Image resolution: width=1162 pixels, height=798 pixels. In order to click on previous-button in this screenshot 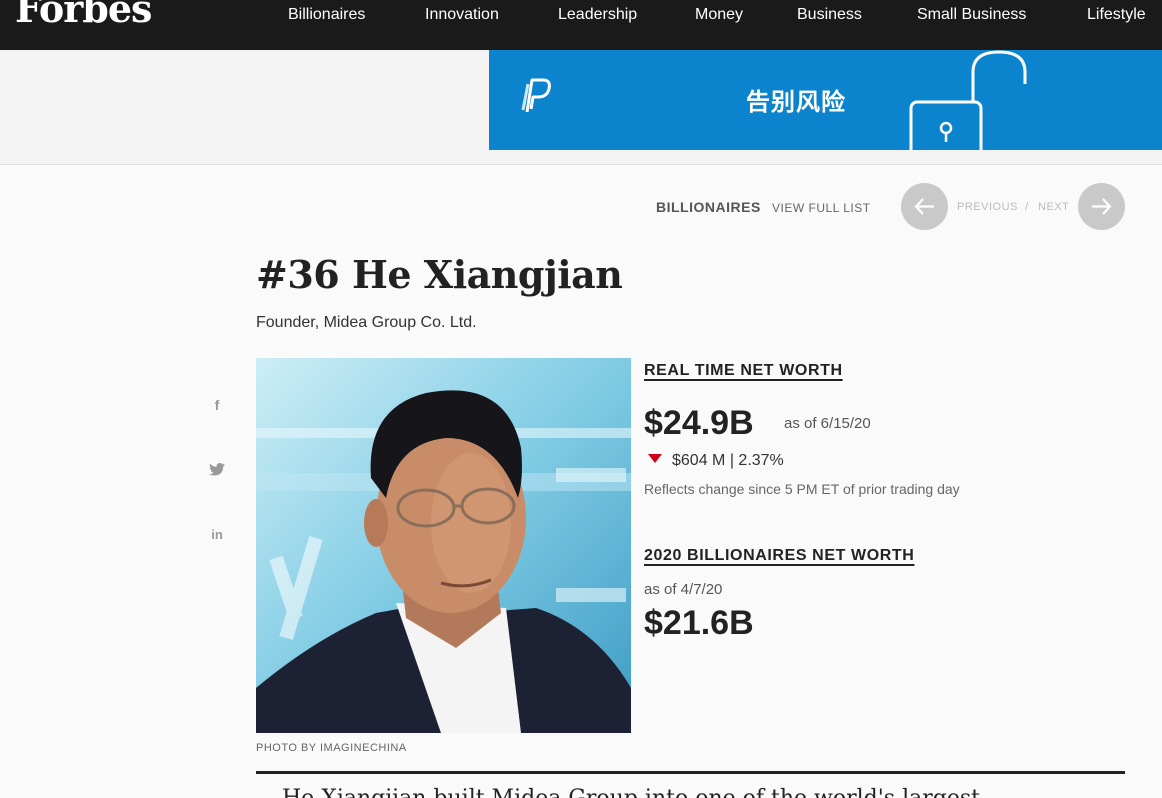, I will do `click(924, 206)`.